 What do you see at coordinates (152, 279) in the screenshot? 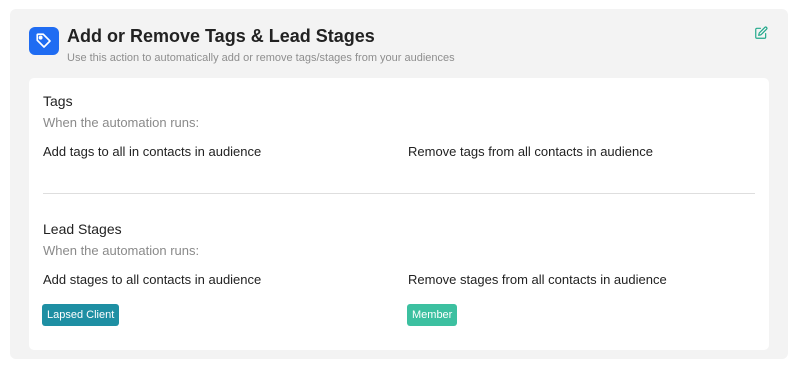
I see `add-stages-label: Add stages to all contacts in audience` at bounding box center [152, 279].